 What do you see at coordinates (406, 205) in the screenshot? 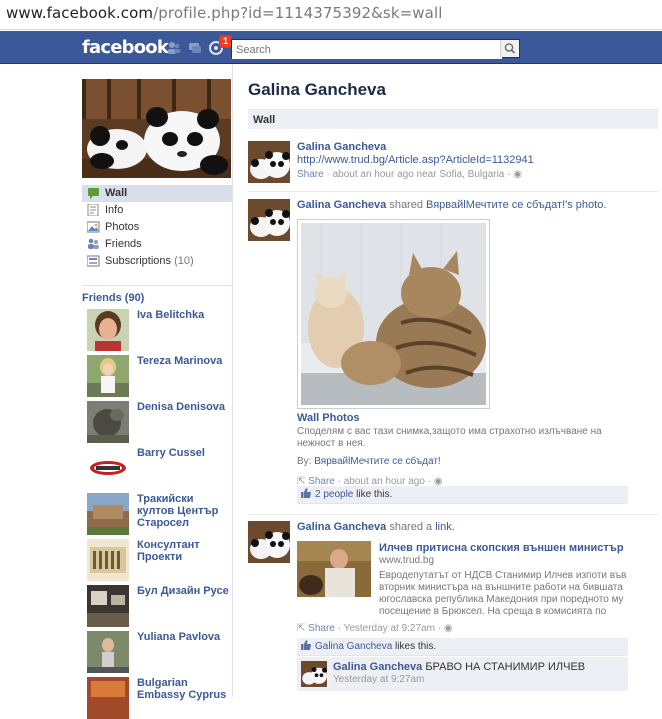
I see `story-action: shared` at bounding box center [406, 205].